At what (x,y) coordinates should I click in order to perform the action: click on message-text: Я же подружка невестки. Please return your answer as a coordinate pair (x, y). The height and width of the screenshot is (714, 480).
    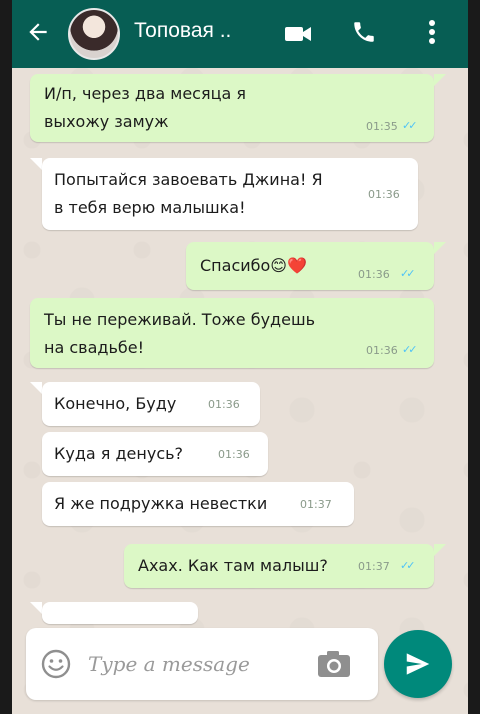
    Looking at the image, I should click on (161, 503).